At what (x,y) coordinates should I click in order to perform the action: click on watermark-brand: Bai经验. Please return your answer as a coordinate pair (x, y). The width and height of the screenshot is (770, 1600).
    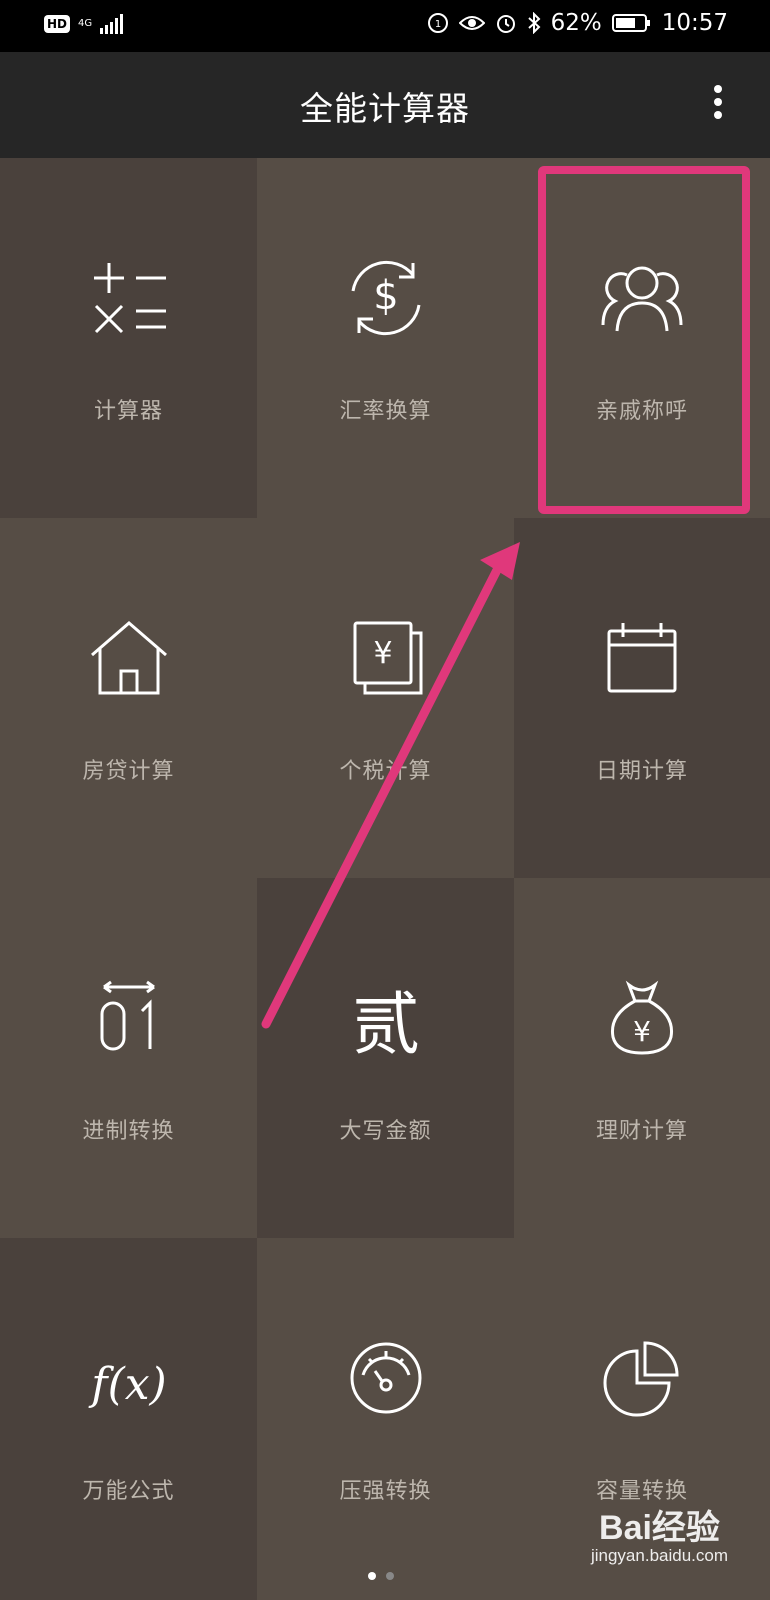
    Looking at the image, I should click on (659, 1528).